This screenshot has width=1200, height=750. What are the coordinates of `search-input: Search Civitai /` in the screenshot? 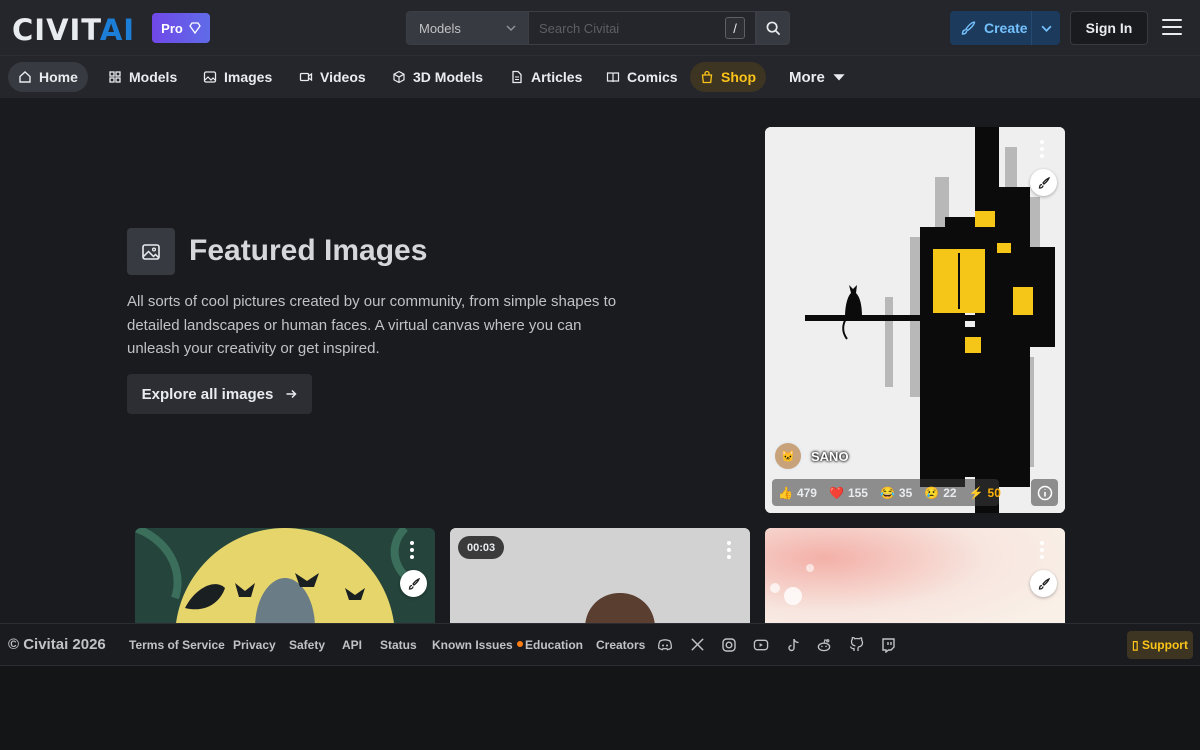 It's located at (642, 28).